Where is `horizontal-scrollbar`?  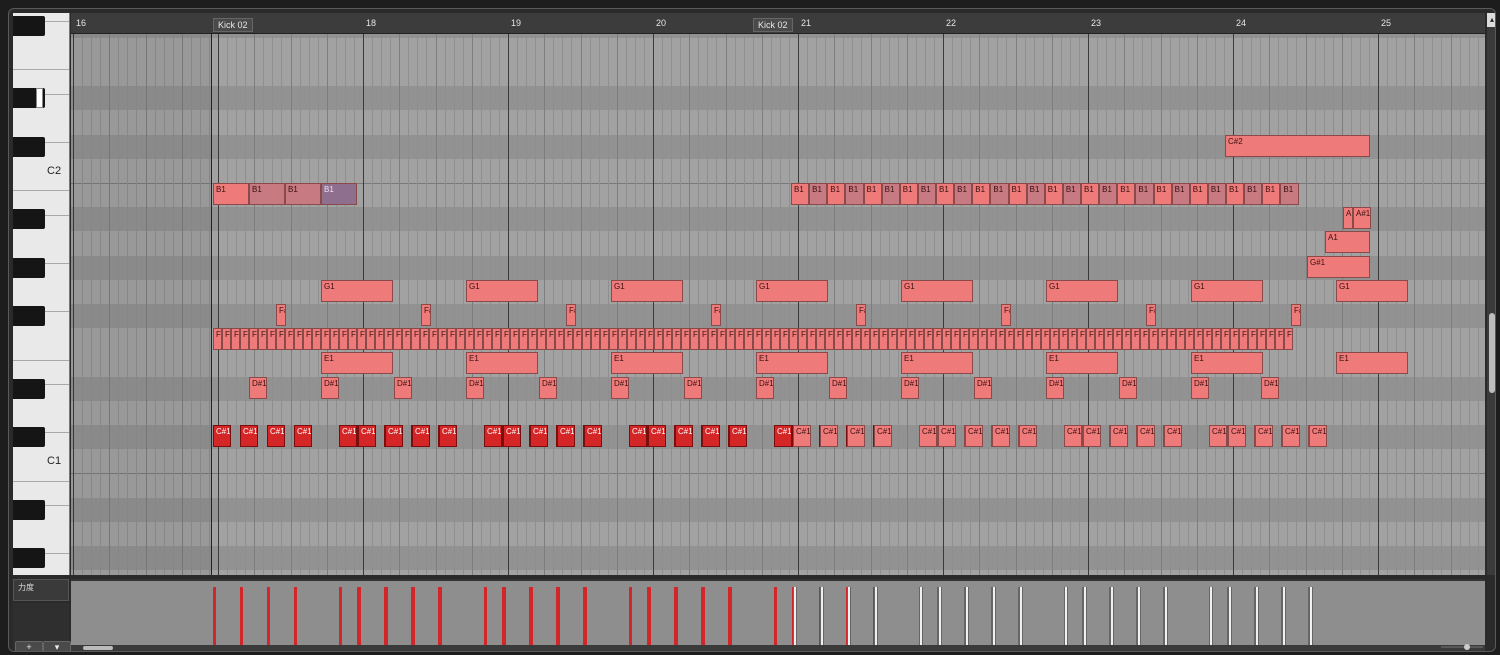
horizontal-scrollbar is located at coordinates (778, 648).